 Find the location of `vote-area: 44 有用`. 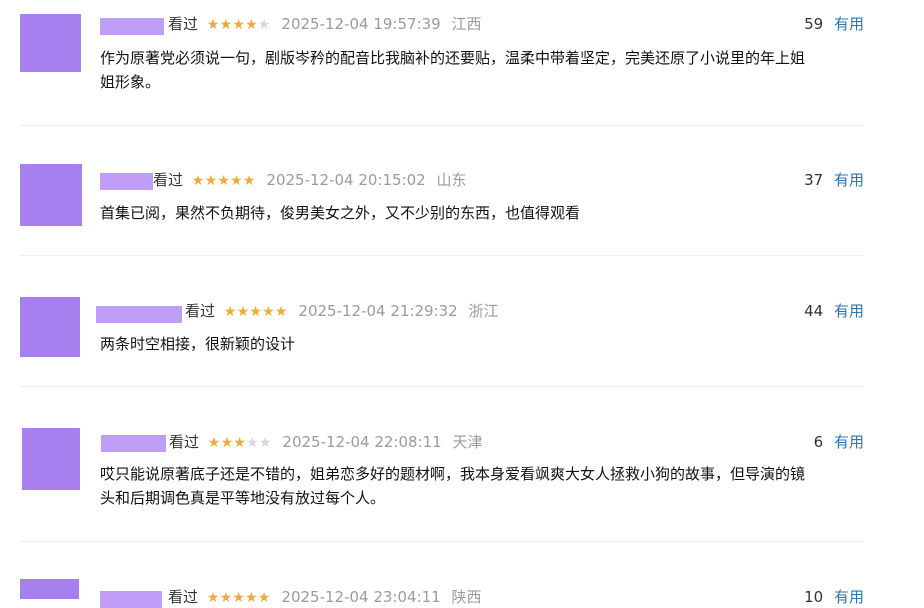

vote-area: 44 有用 is located at coordinates (834, 311).